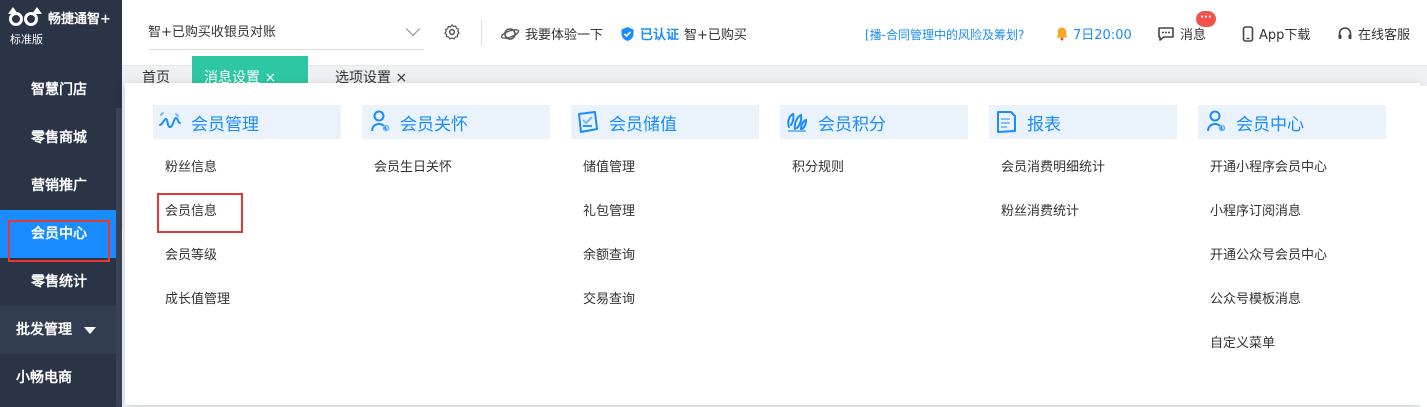  I want to click on live-reminder: 7日20:00, so click(1093, 33).